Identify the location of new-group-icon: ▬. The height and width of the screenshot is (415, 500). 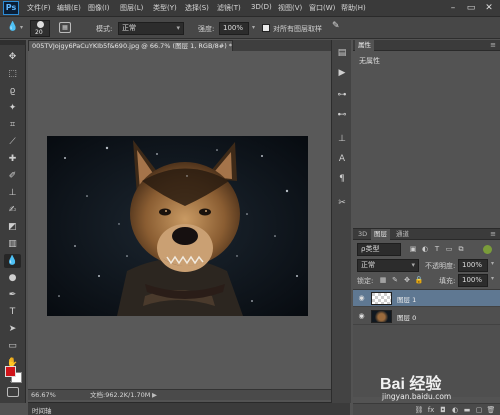
(467, 410).